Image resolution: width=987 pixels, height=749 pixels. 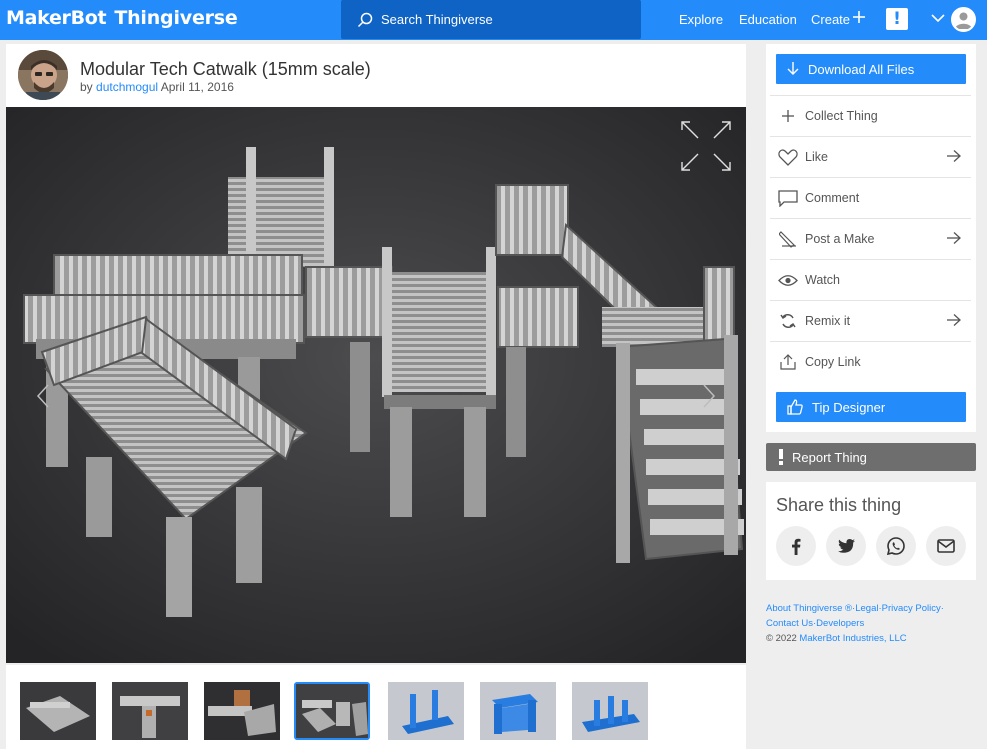 What do you see at coordinates (127, 87) in the screenshot?
I see `author-link: dutchmogul` at bounding box center [127, 87].